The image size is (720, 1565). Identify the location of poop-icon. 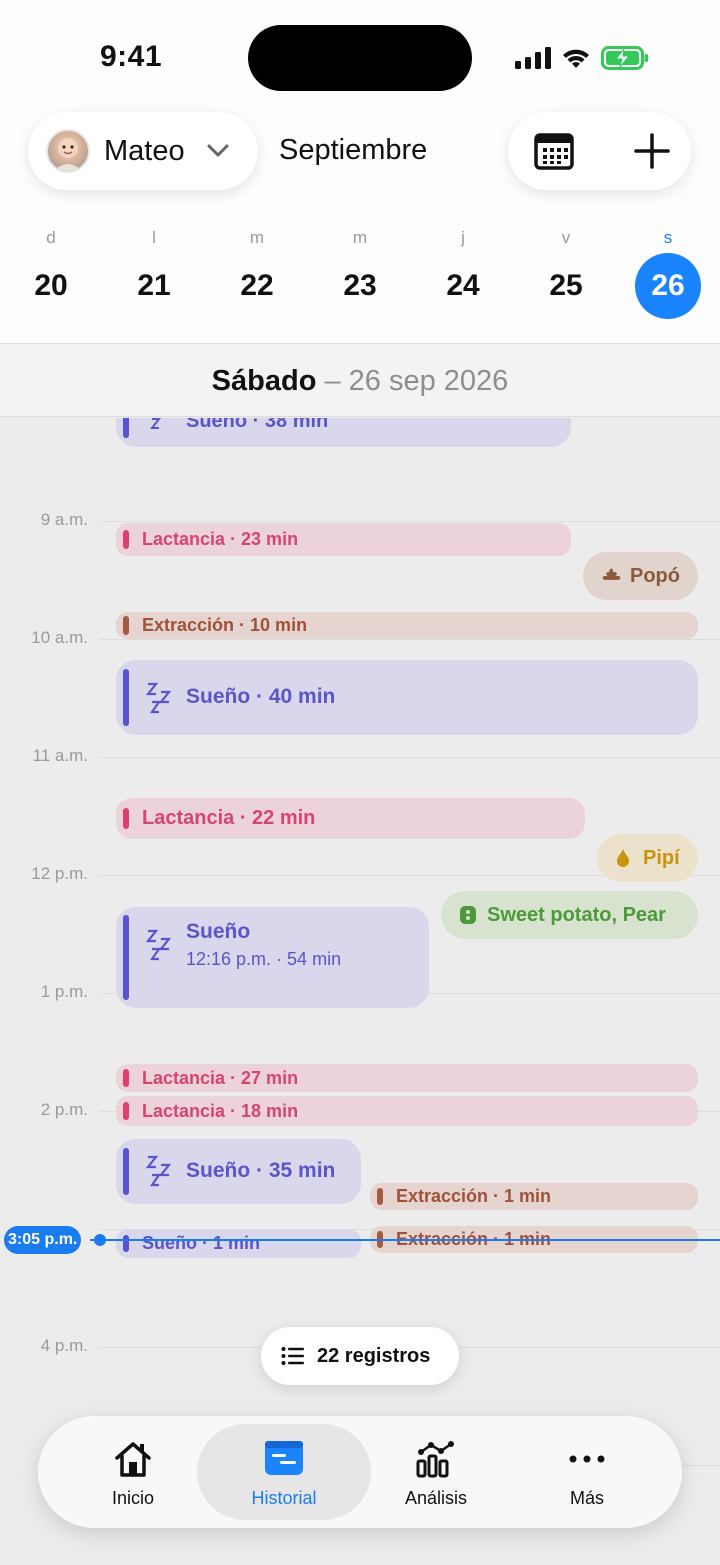
(611, 574).